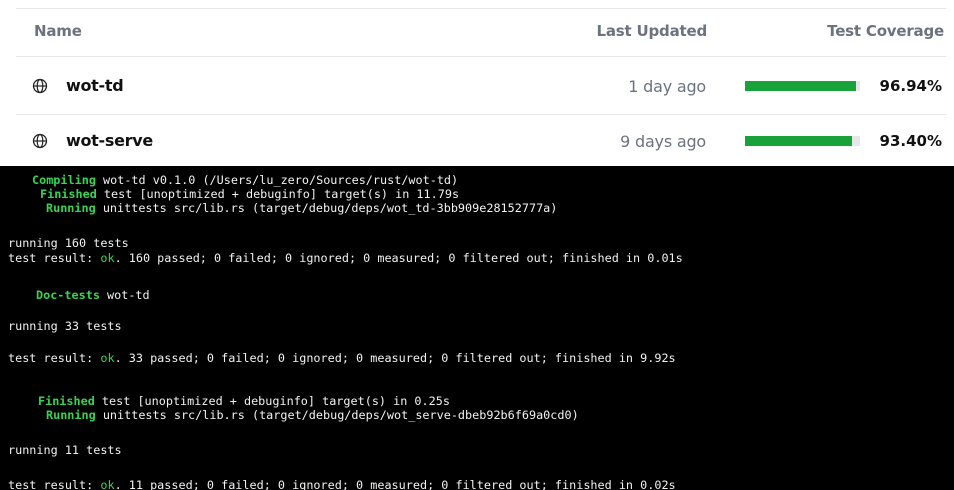  I want to click on header-divider, so click(481, 56).